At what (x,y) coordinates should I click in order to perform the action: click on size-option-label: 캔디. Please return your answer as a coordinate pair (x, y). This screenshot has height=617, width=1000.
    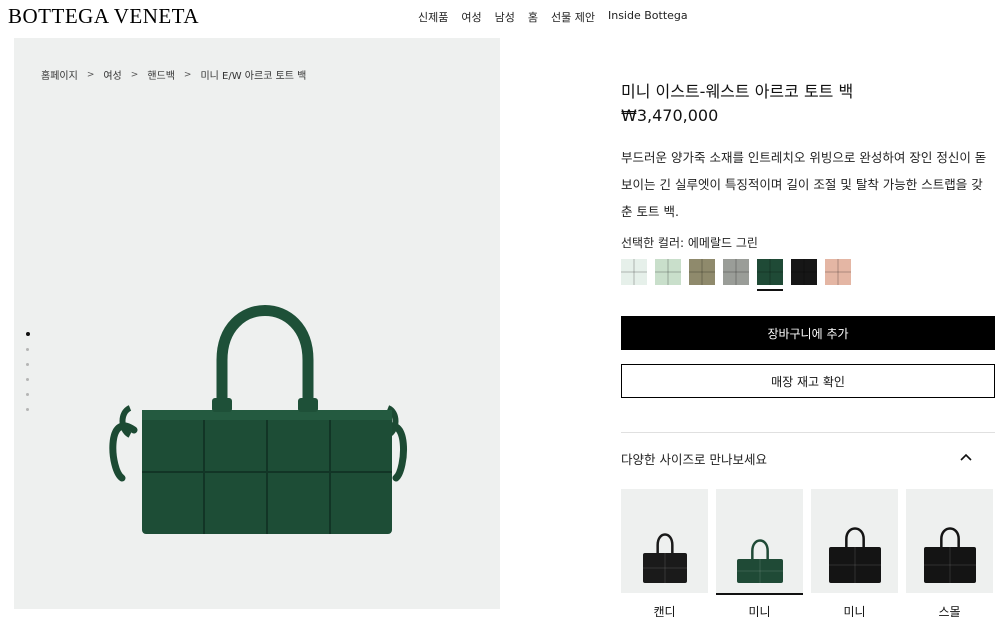
    Looking at the image, I should click on (664, 611).